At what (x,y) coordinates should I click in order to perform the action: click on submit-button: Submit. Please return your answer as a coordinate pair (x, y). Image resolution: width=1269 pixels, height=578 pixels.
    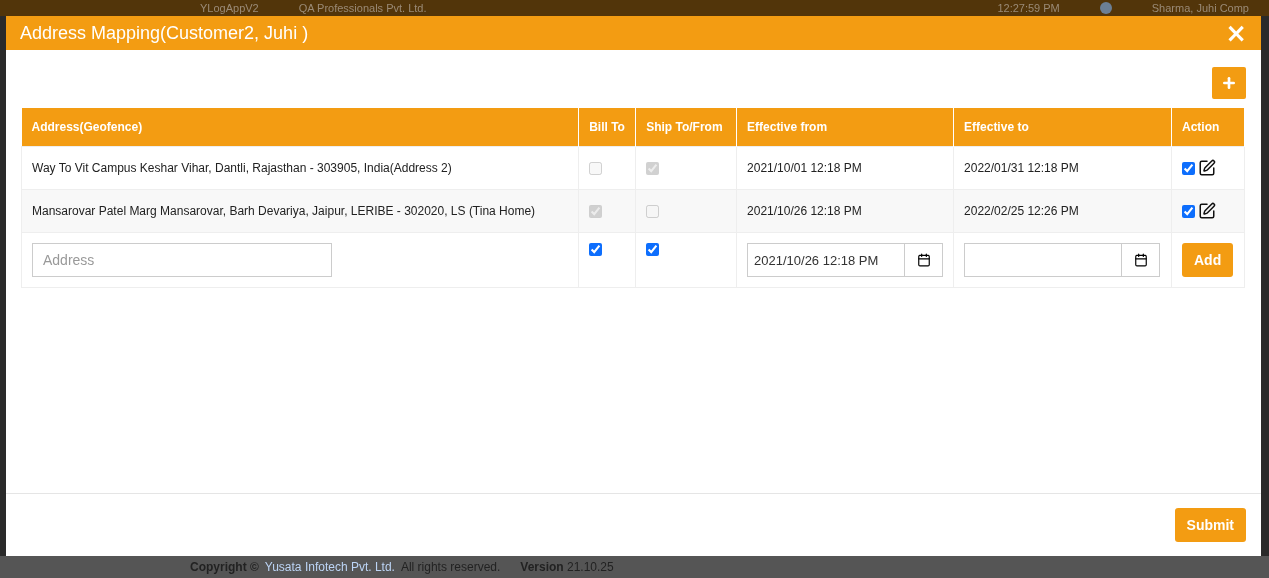
    Looking at the image, I should click on (1210, 525).